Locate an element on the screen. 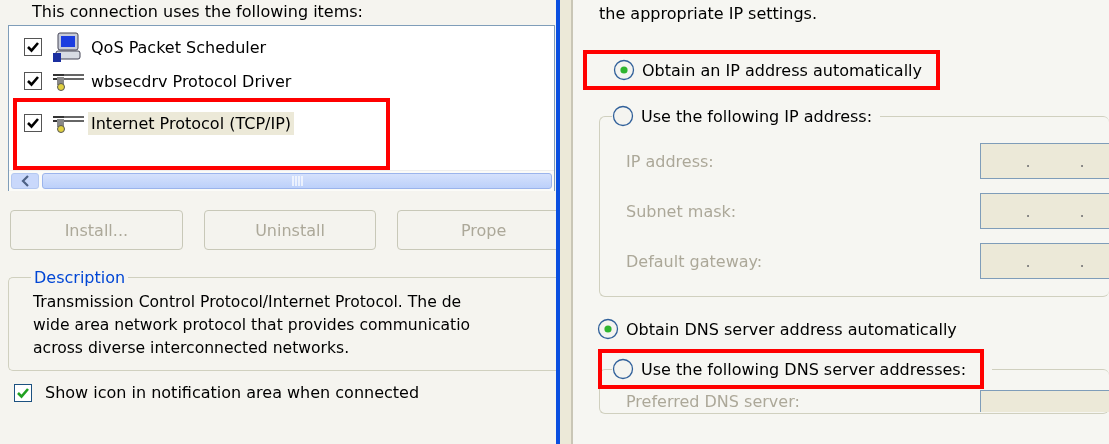 Image resolution: width=1109 pixels, height=444 pixels. field-label: IP address: is located at coordinates (670, 161).